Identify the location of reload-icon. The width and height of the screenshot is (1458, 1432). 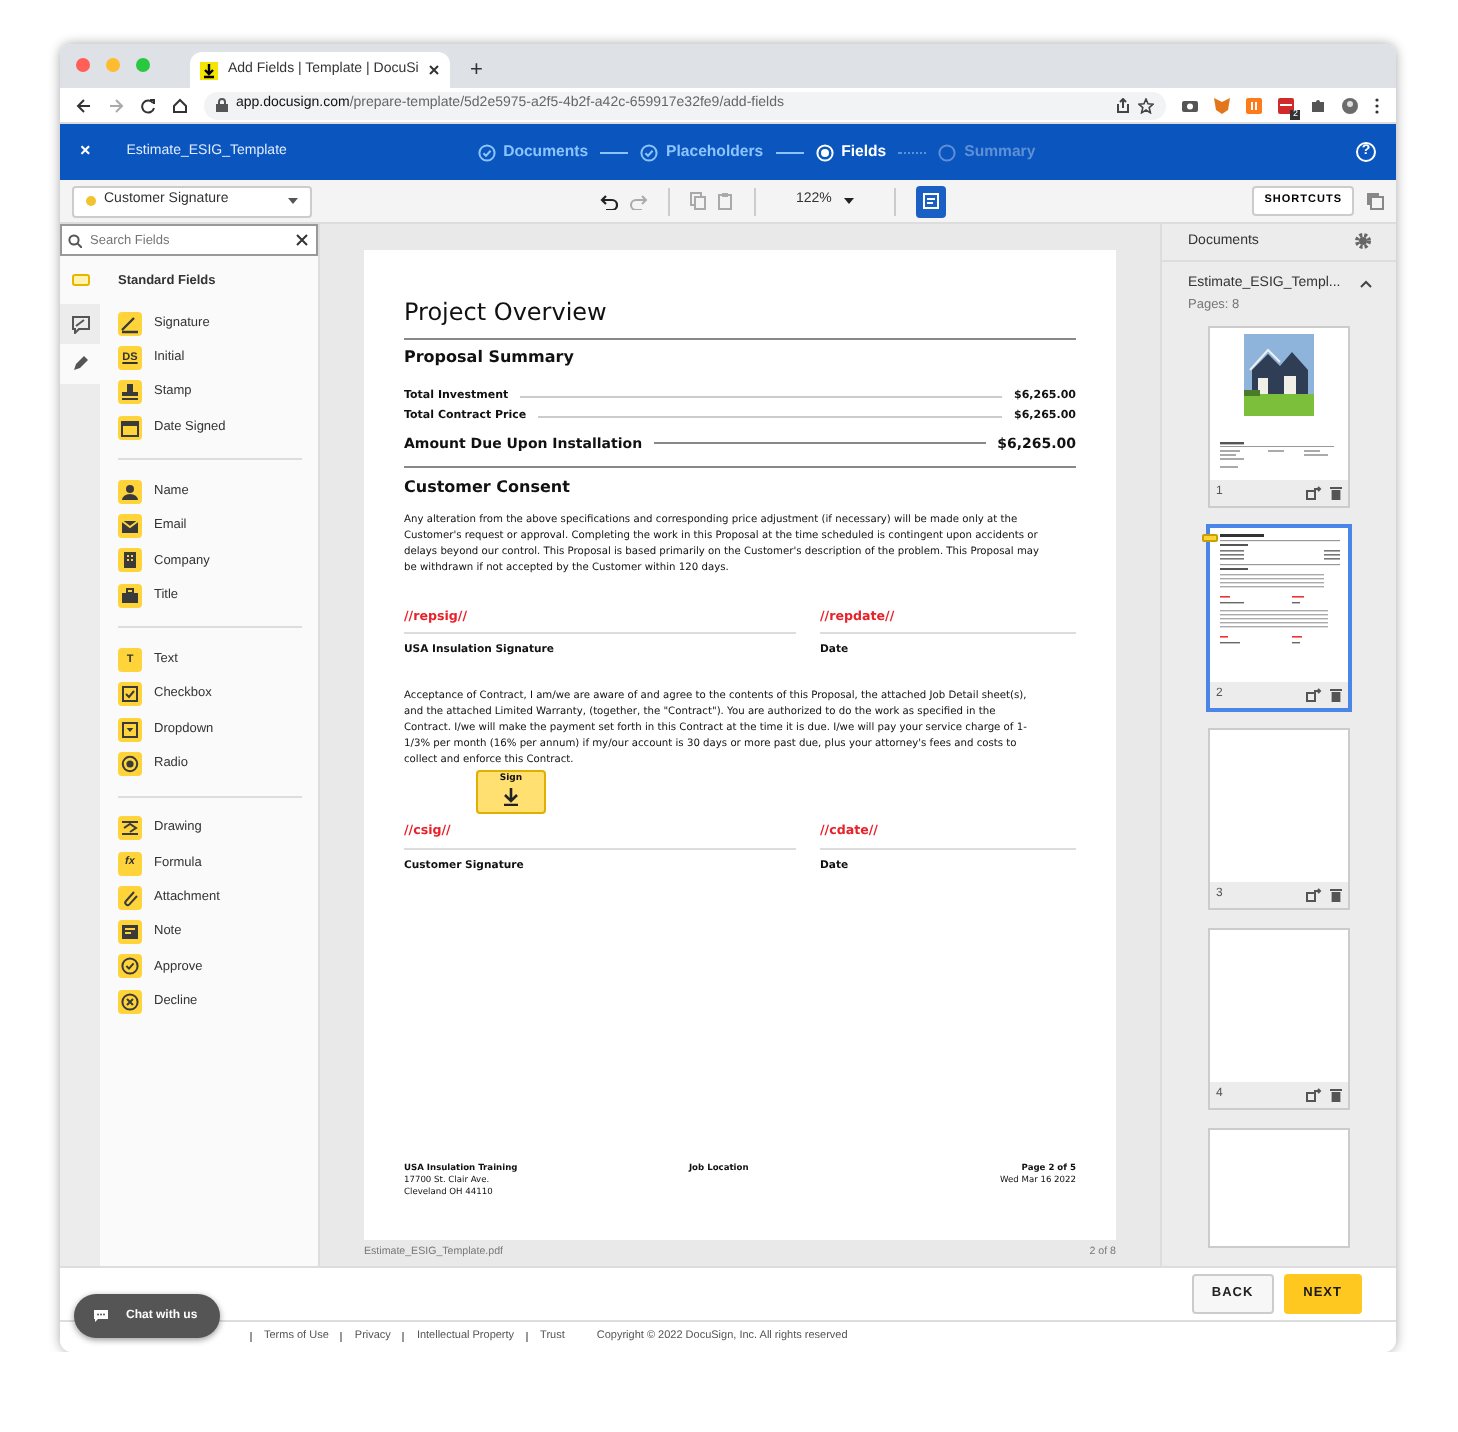
(148, 105).